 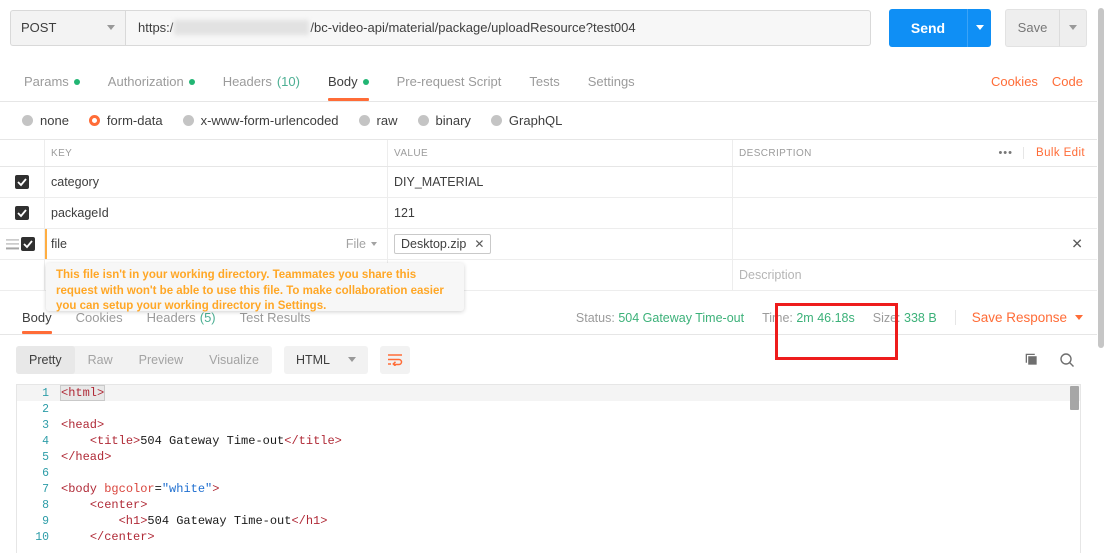 What do you see at coordinates (134, 120) in the screenshot?
I see `radio-label: form-data` at bounding box center [134, 120].